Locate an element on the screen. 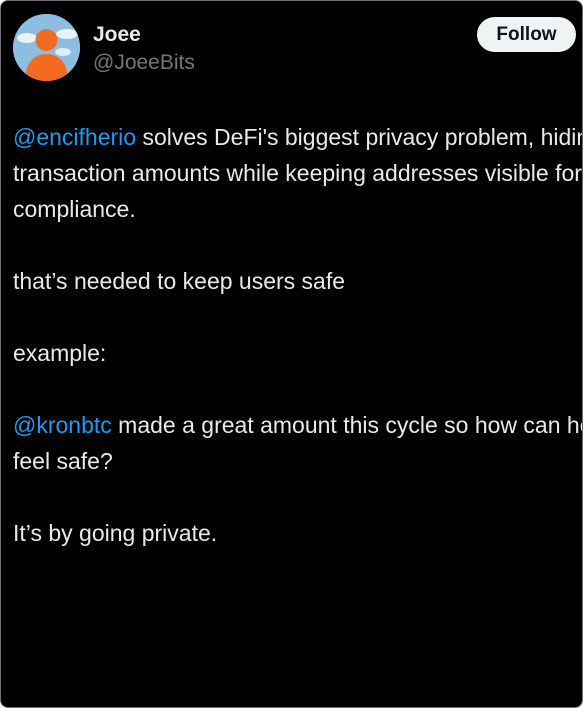 The image size is (583, 708). tweet-paragraph: that’s needed to keep users safe is located at coordinates (297, 281).